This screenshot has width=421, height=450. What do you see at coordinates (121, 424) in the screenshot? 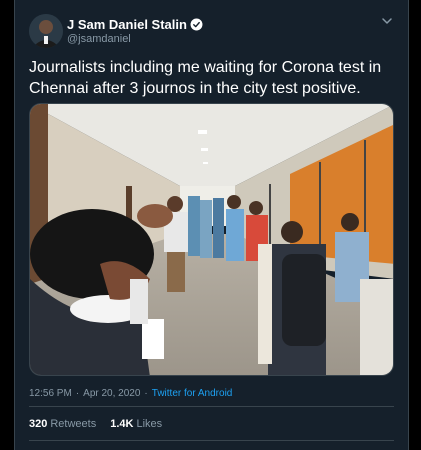
I see `likes-count: 1.4K` at bounding box center [121, 424].